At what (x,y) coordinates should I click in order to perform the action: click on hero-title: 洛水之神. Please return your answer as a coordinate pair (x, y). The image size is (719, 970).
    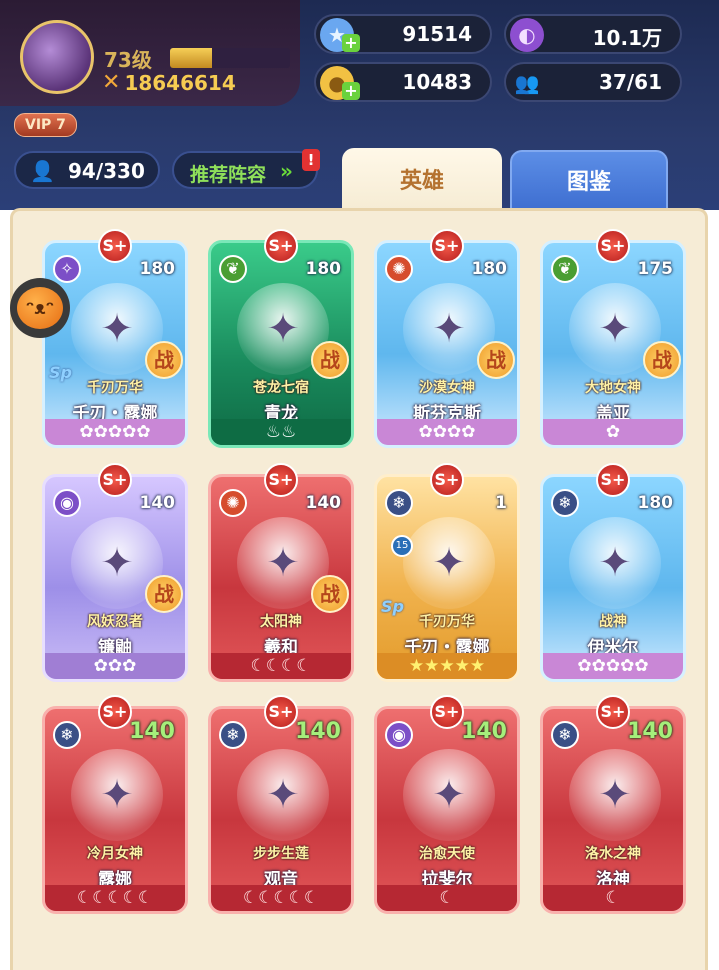
    Looking at the image, I should click on (613, 854).